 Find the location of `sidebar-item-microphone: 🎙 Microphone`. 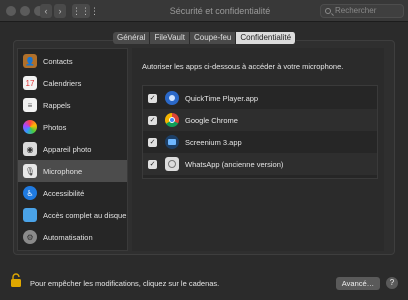

sidebar-item-microphone: 🎙 Microphone is located at coordinates (72, 171).